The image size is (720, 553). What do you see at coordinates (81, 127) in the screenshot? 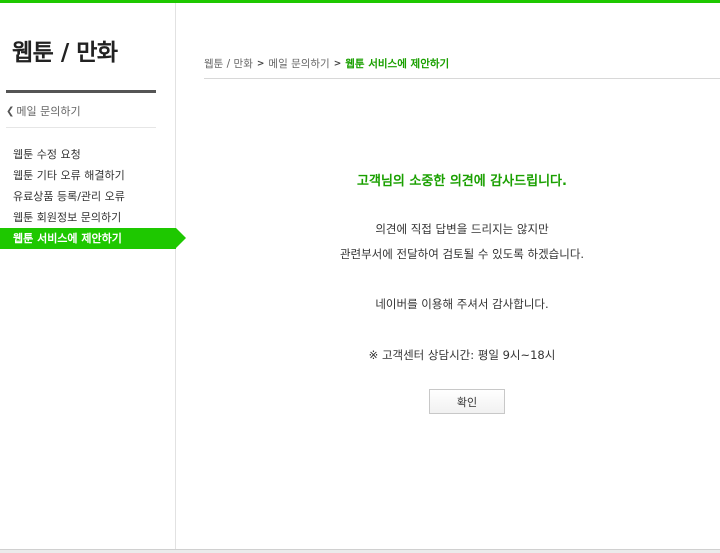
I see `sidebar-divider` at bounding box center [81, 127].